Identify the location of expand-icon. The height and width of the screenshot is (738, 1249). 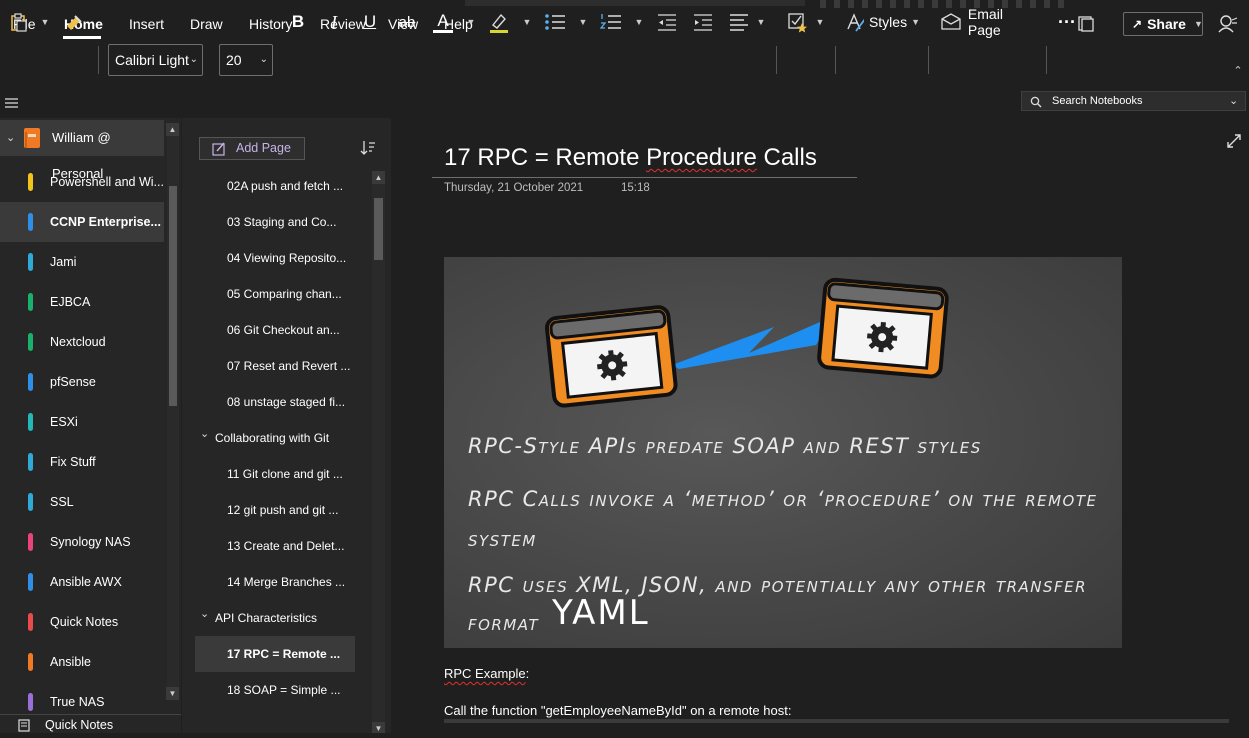
(1234, 141).